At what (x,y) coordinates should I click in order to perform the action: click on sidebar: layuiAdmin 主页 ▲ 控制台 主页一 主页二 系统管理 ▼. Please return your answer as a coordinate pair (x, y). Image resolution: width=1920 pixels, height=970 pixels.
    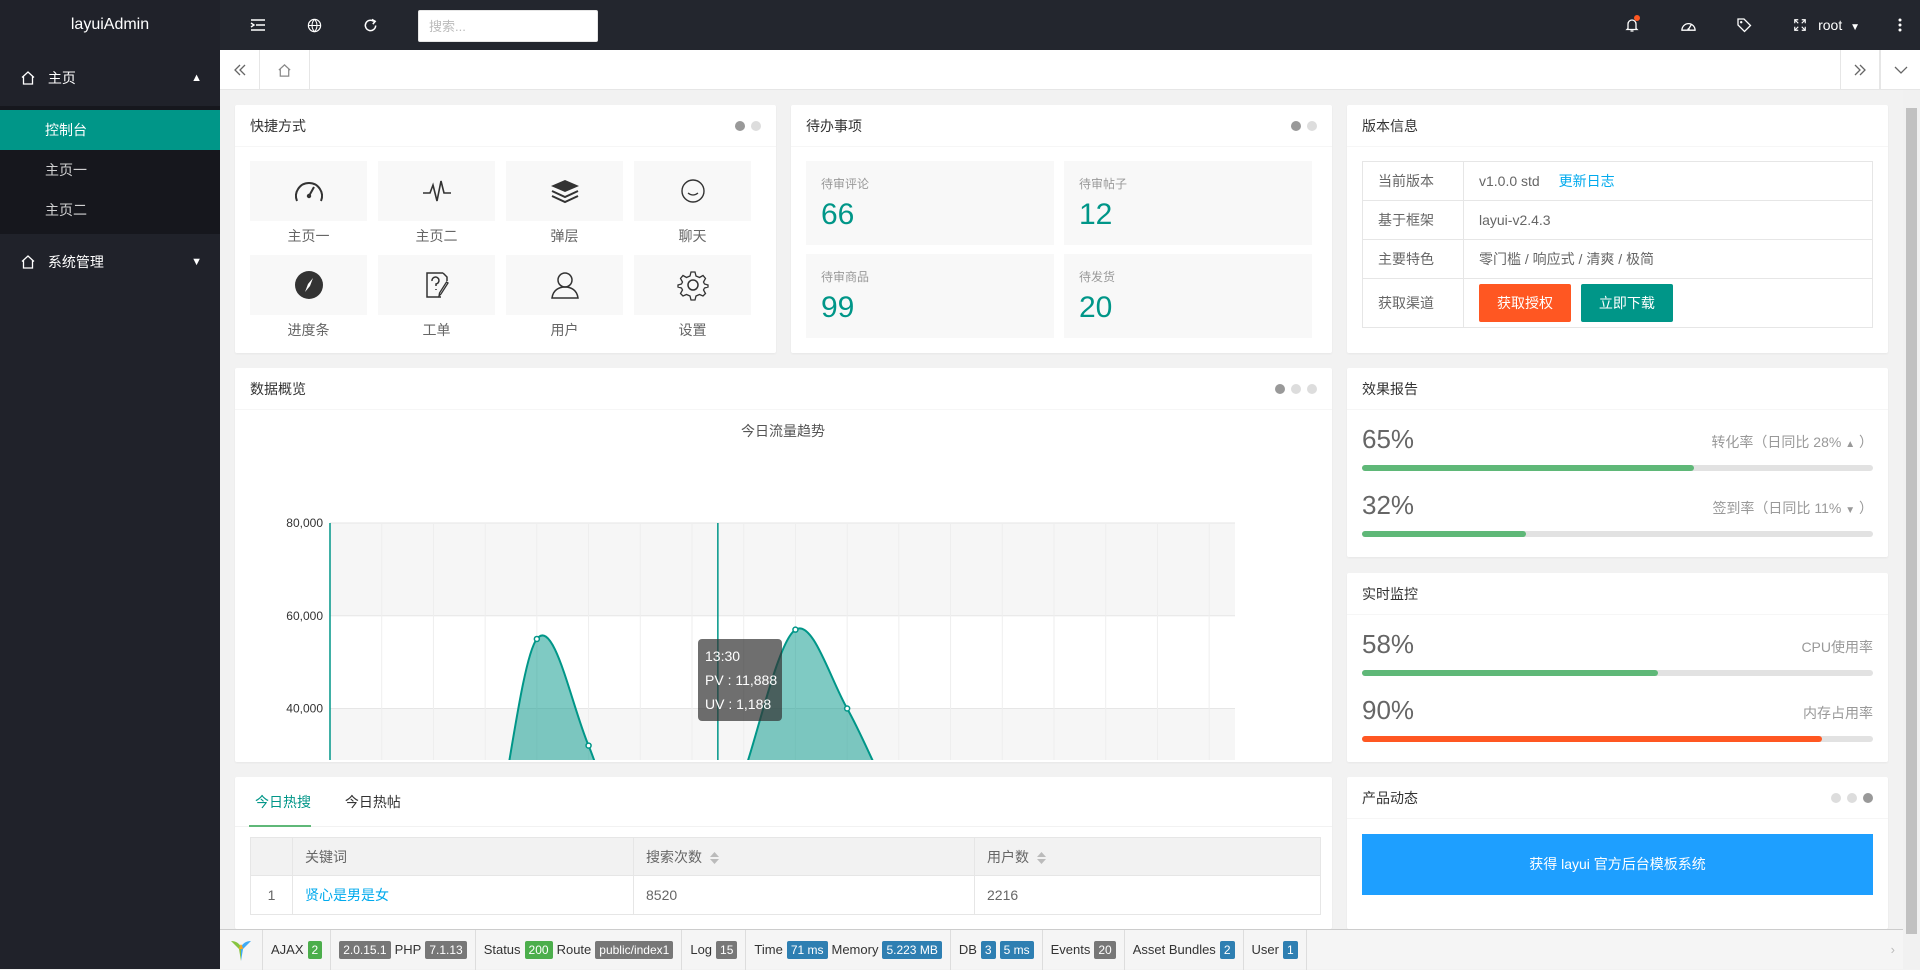
    Looking at the image, I should click on (110, 484).